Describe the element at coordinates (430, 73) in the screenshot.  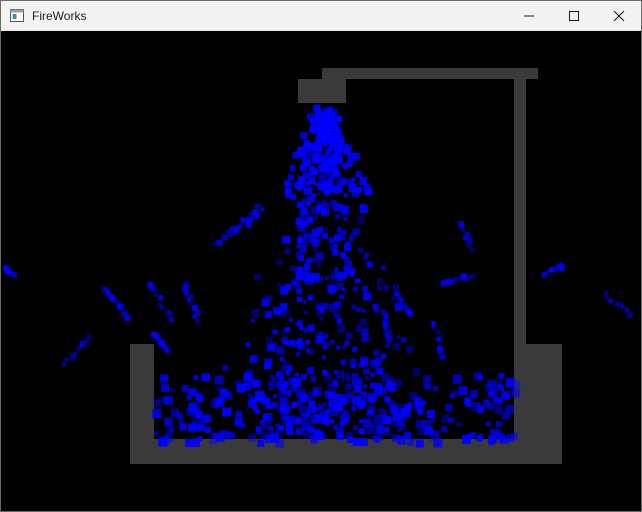
I see `top-pipe` at that location.